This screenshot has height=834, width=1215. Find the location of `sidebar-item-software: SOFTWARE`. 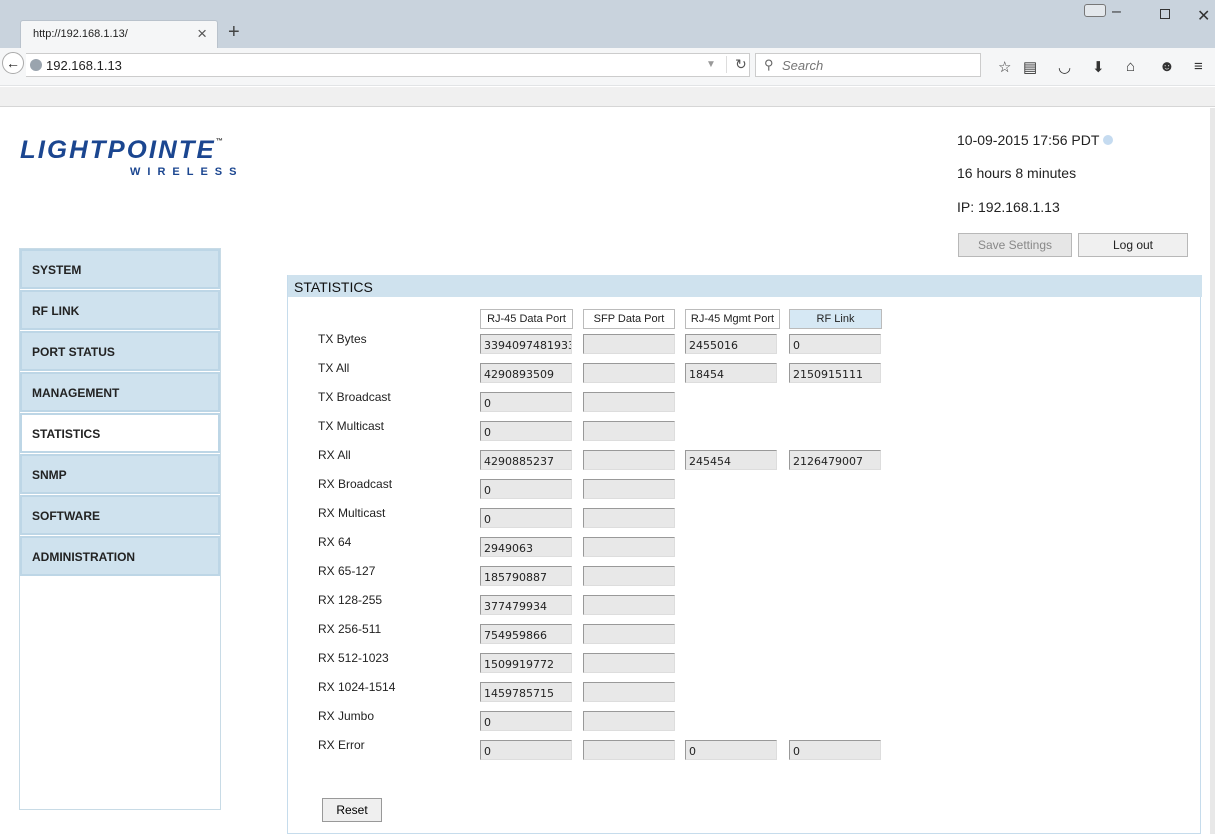

sidebar-item-software: SOFTWARE is located at coordinates (120, 515).